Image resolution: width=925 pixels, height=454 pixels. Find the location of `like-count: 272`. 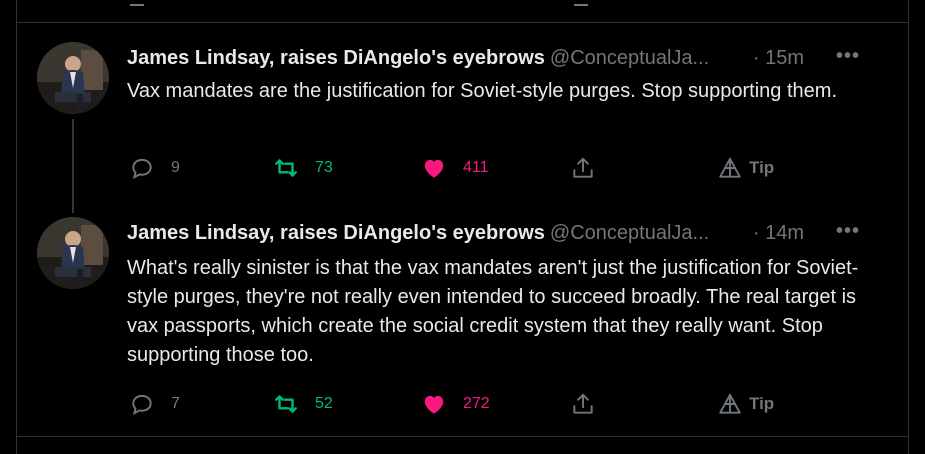

like-count: 272 is located at coordinates (476, 403).